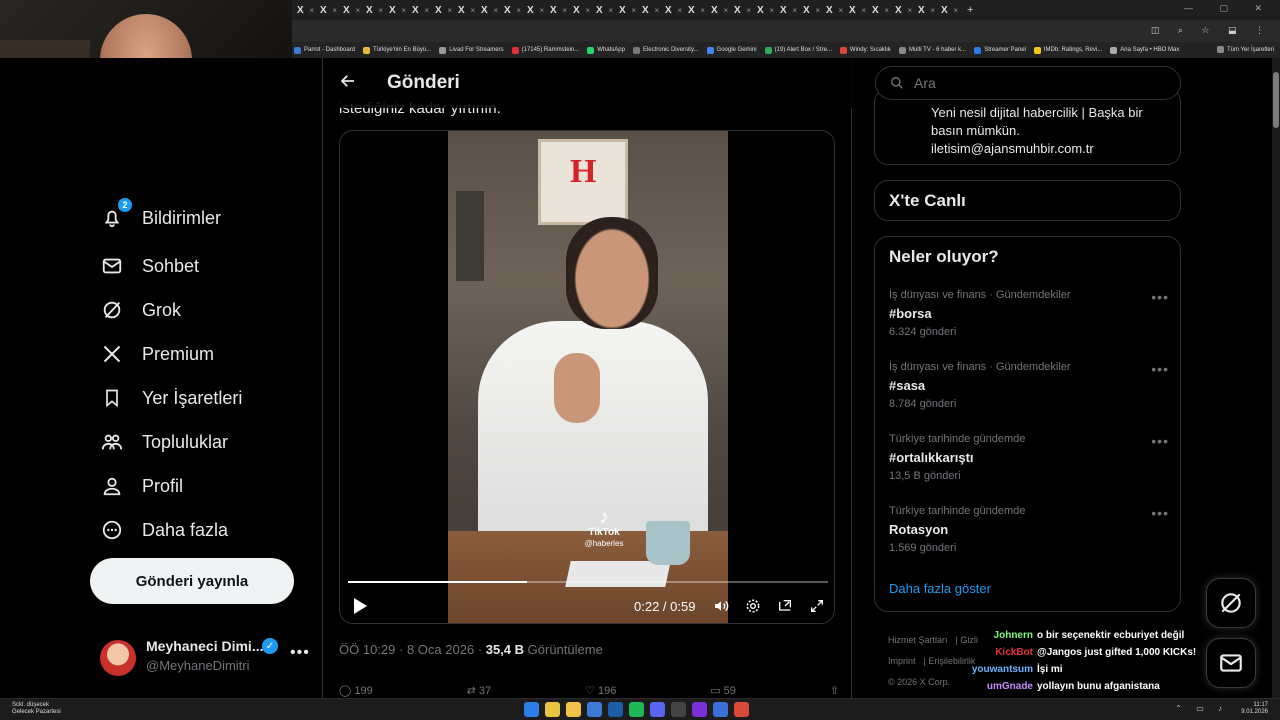 The height and width of the screenshot is (720, 1280). Describe the element at coordinates (160, 214) in the screenshot. I see `nav-notifications: 2 Bildirimler` at that location.